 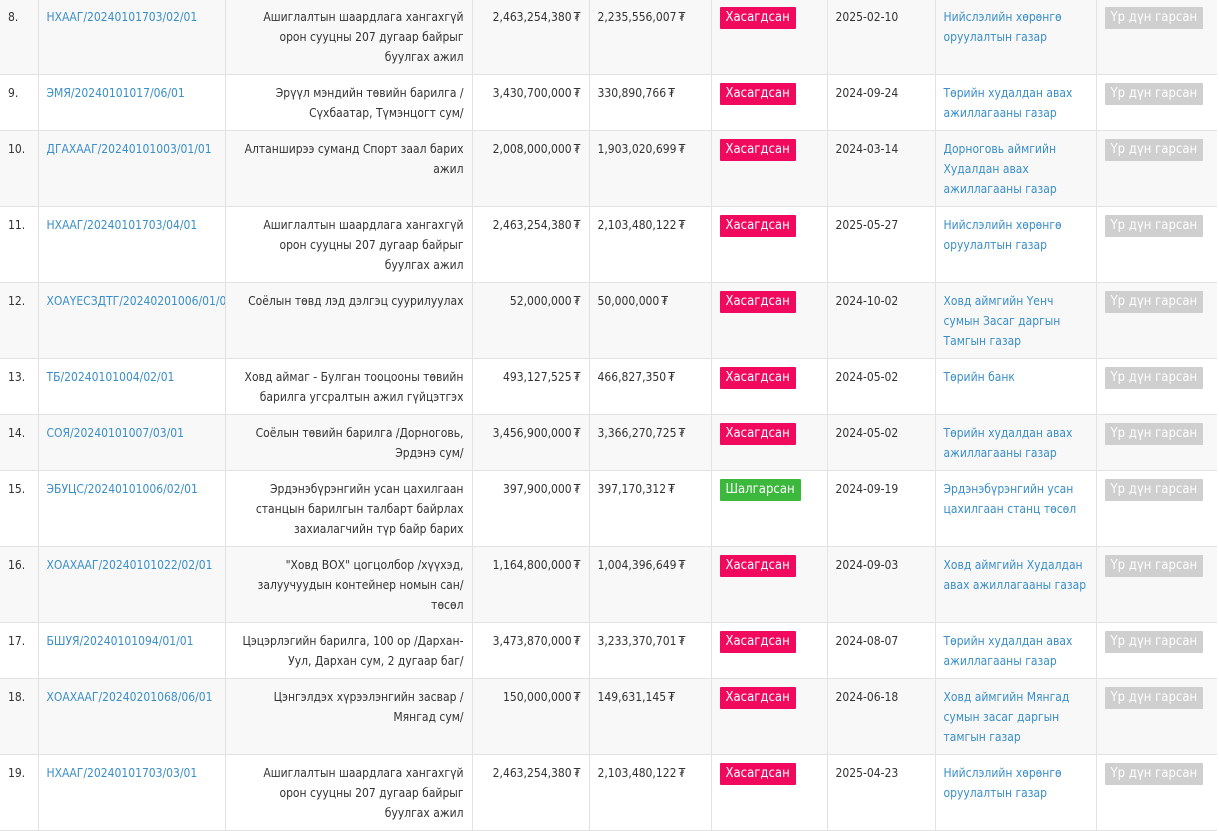 I want to click on tender-code-link: ХОАХААГ/20240201068/06/01, so click(x=130, y=697).